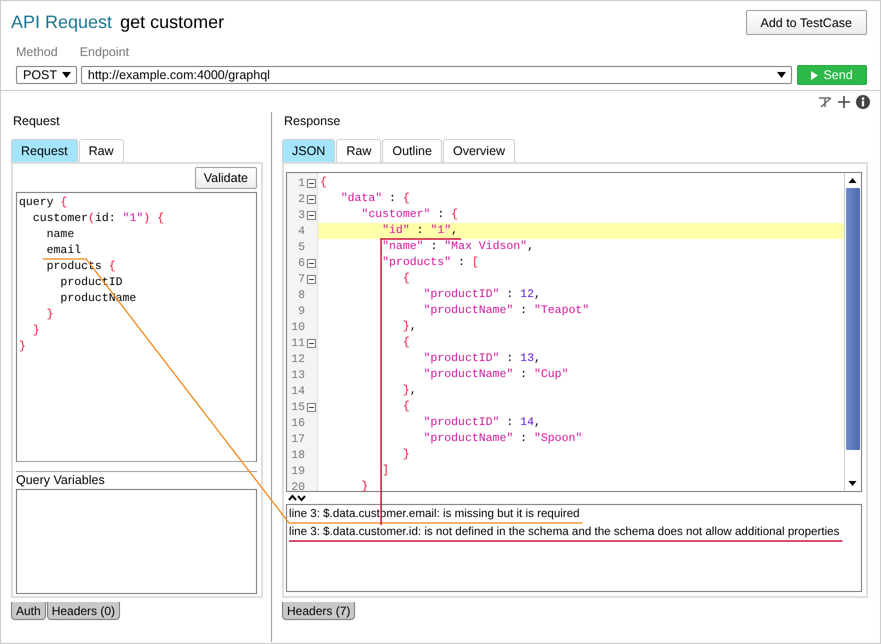  Describe the element at coordinates (297, 498) in the screenshot. I see `expand-collapse-icon` at that location.